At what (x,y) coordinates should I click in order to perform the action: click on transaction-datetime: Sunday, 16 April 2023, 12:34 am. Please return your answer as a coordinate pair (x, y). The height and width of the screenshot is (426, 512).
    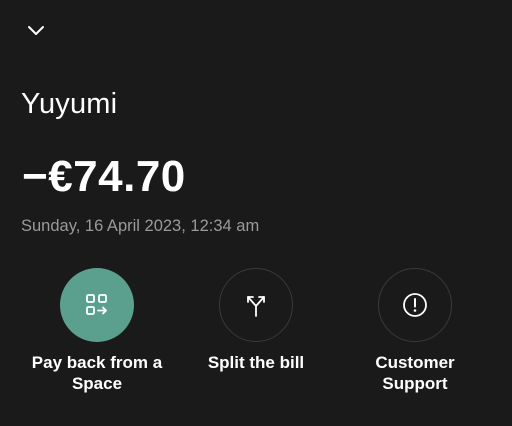
    Looking at the image, I should click on (140, 226).